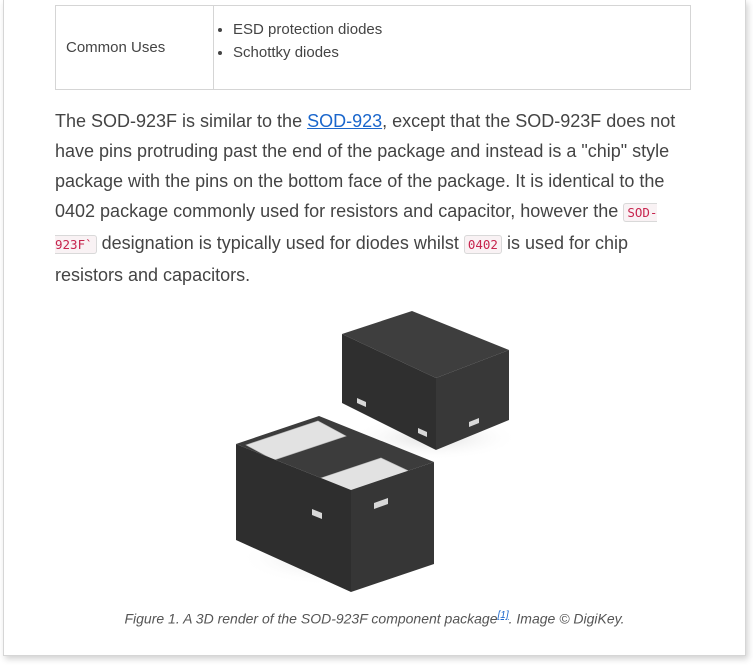  I want to click on inline-code-0402: 0402, so click(482, 244).